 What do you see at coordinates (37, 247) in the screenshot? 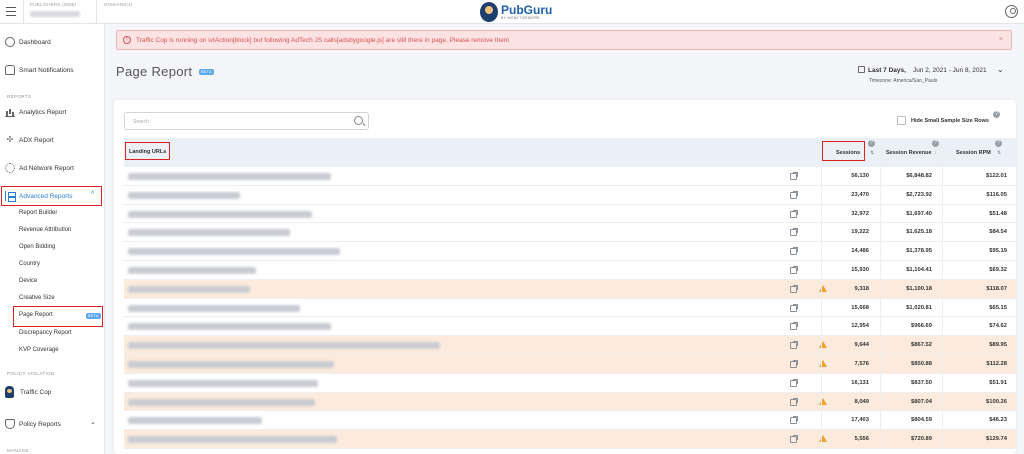
I see `sub-item-open-bidding: Open Bidding` at bounding box center [37, 247].